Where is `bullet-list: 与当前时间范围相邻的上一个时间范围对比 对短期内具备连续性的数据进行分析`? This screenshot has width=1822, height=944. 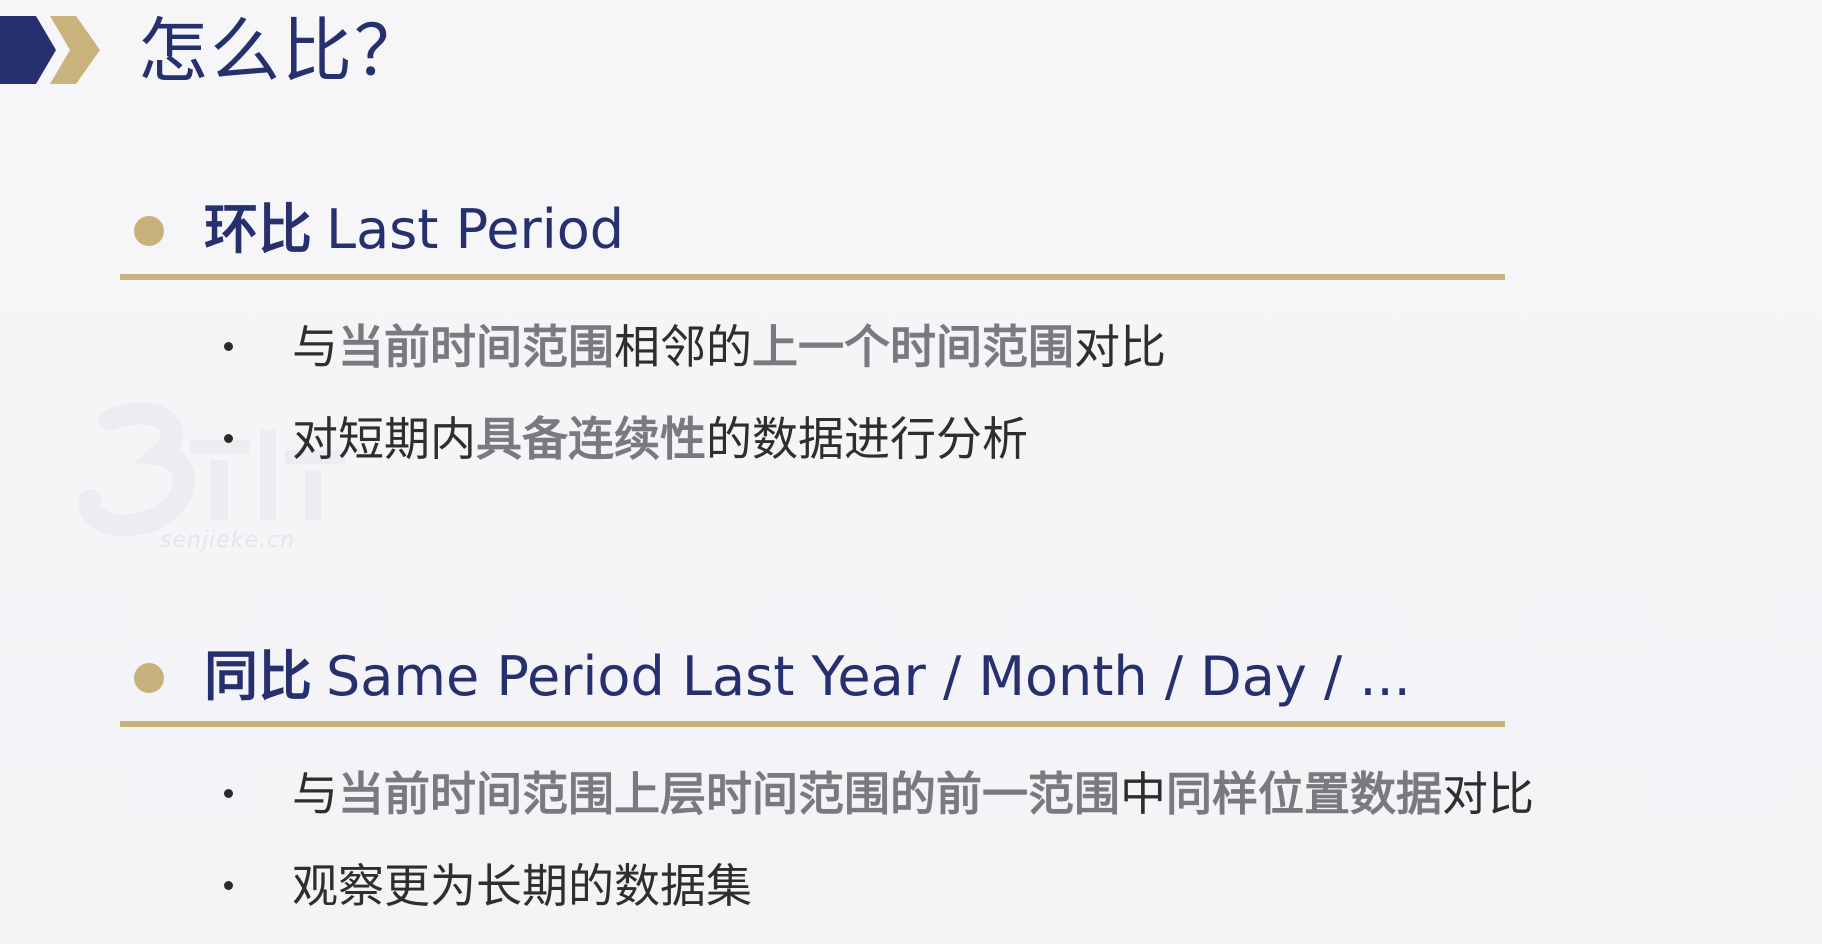
bullet-list: 与当前时间范围相邻的上一个时间范围对比 对短期内具备连续性的数据进行分析 is located at coordinates (812, 394).